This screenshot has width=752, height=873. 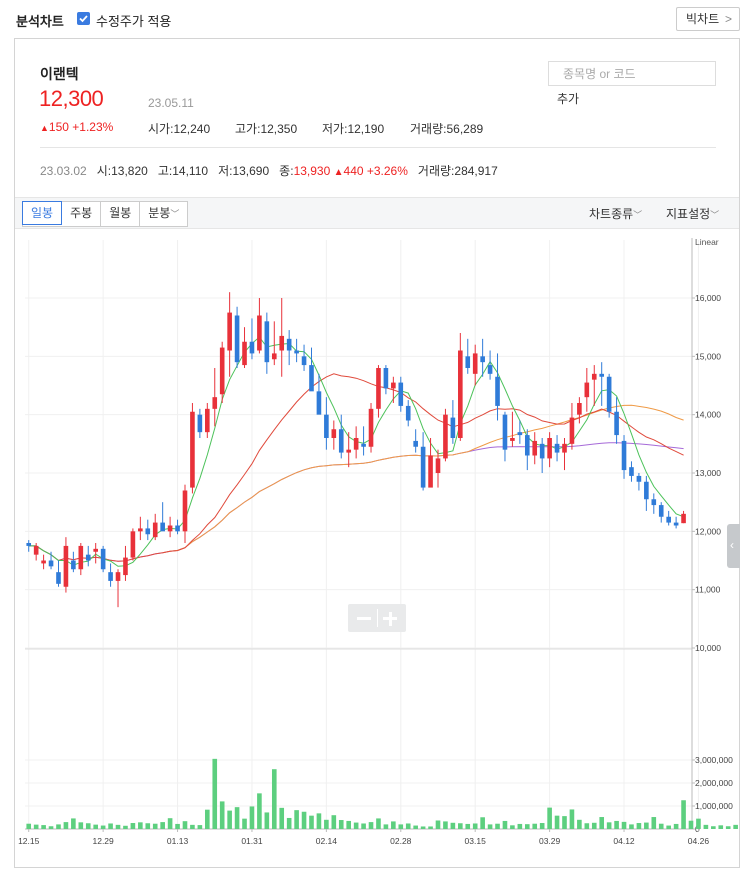 I want to click on side-panel-toggle: ‹, so click(x=733, y=546).